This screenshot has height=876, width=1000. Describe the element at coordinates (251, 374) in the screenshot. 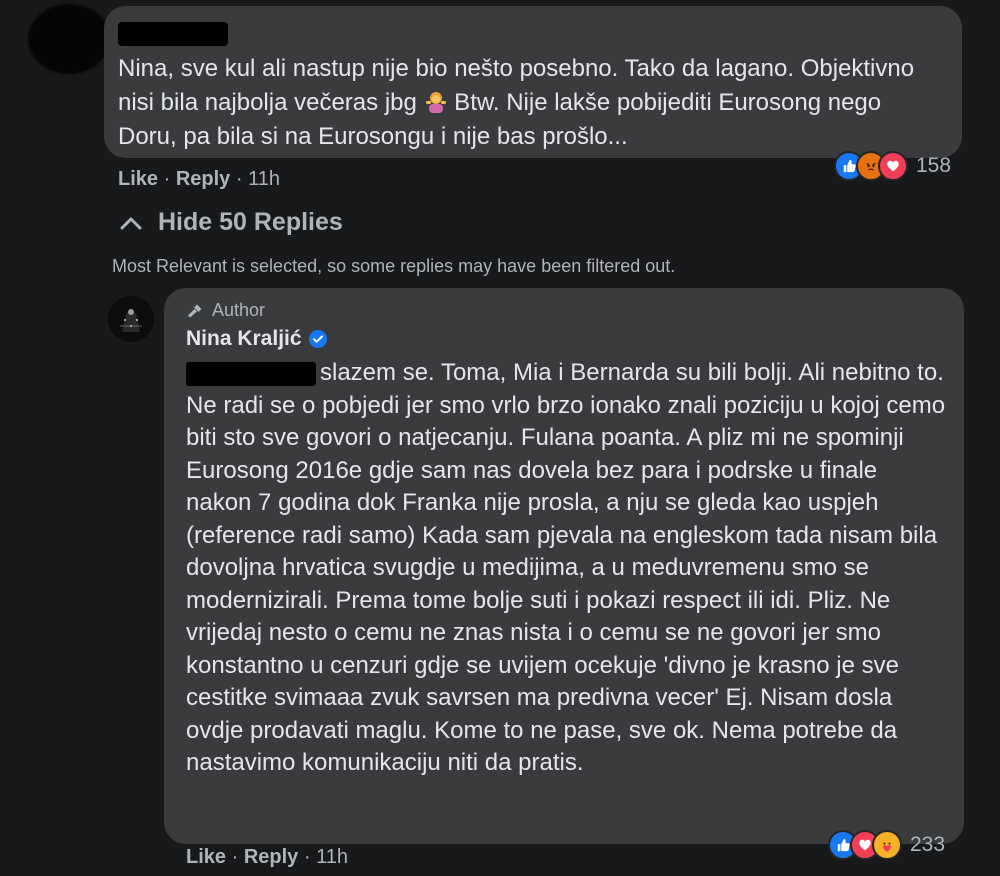

I see `redacted-mention` at that location.